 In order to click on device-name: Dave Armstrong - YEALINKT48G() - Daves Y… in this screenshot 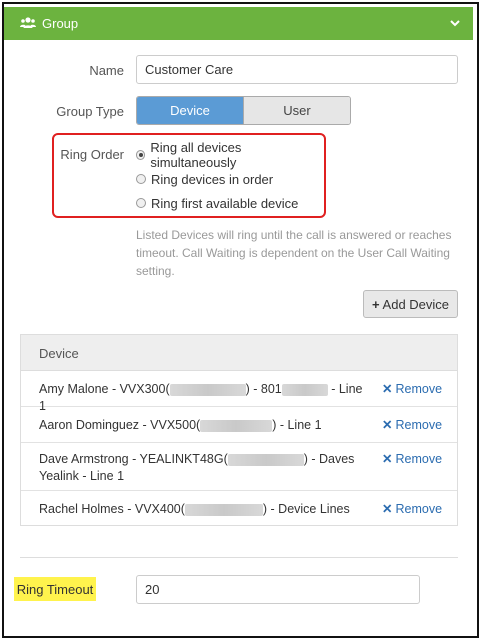, I will do `click(197, 467)`.